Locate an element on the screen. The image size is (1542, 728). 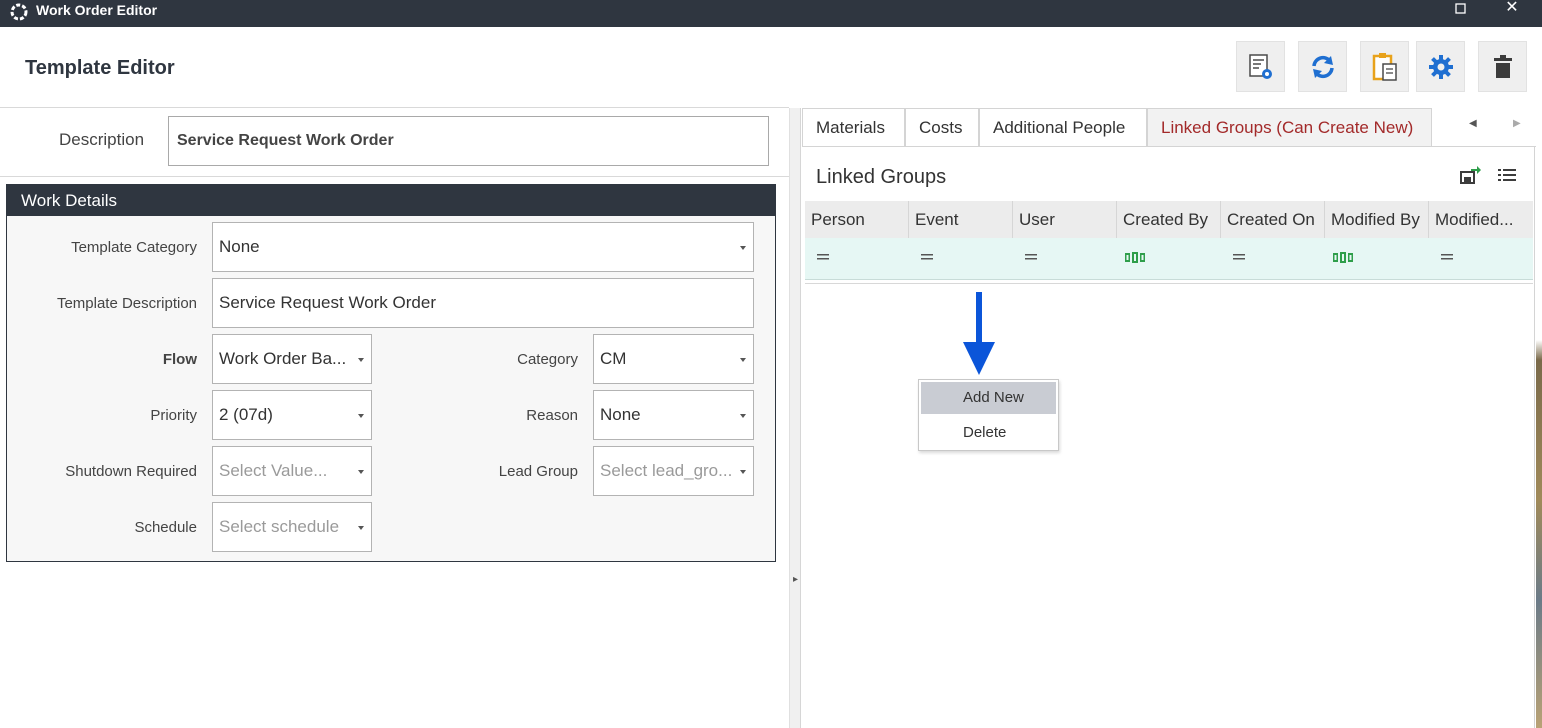
template-description-input: Service Request Work Order is located at coordinates (483, 303).